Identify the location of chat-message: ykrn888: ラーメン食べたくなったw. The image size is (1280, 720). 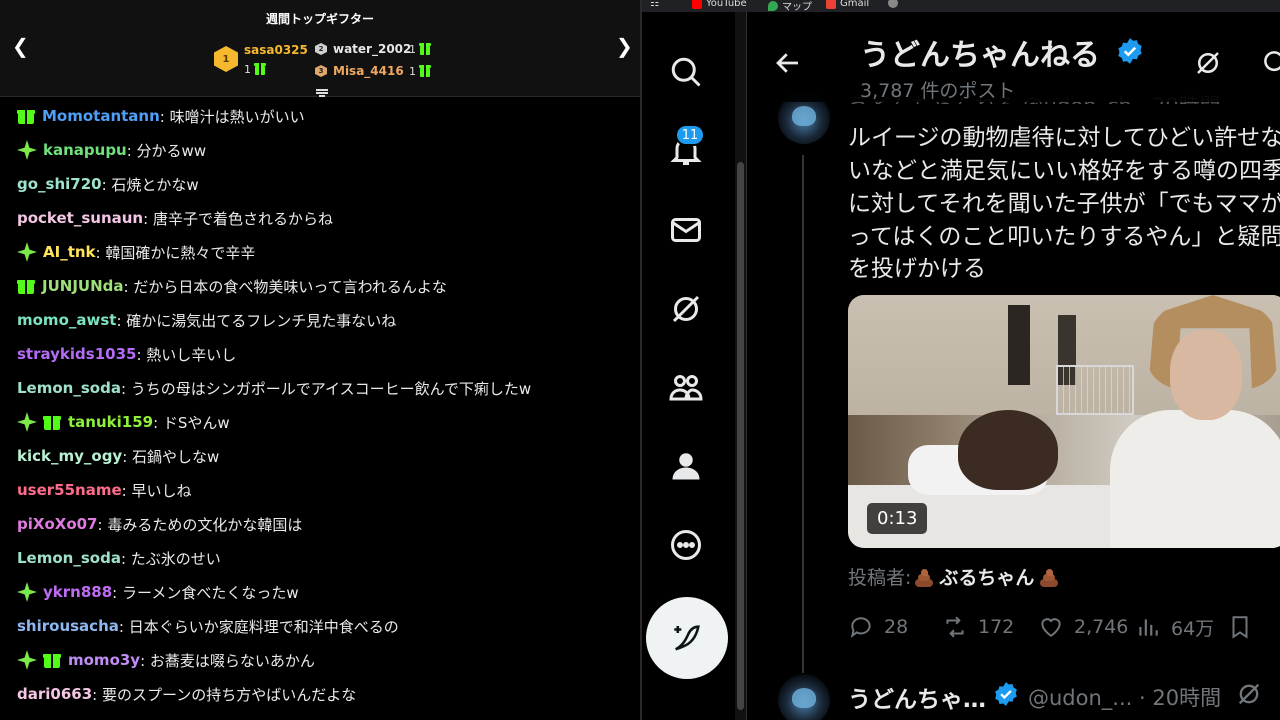
(158, 592).